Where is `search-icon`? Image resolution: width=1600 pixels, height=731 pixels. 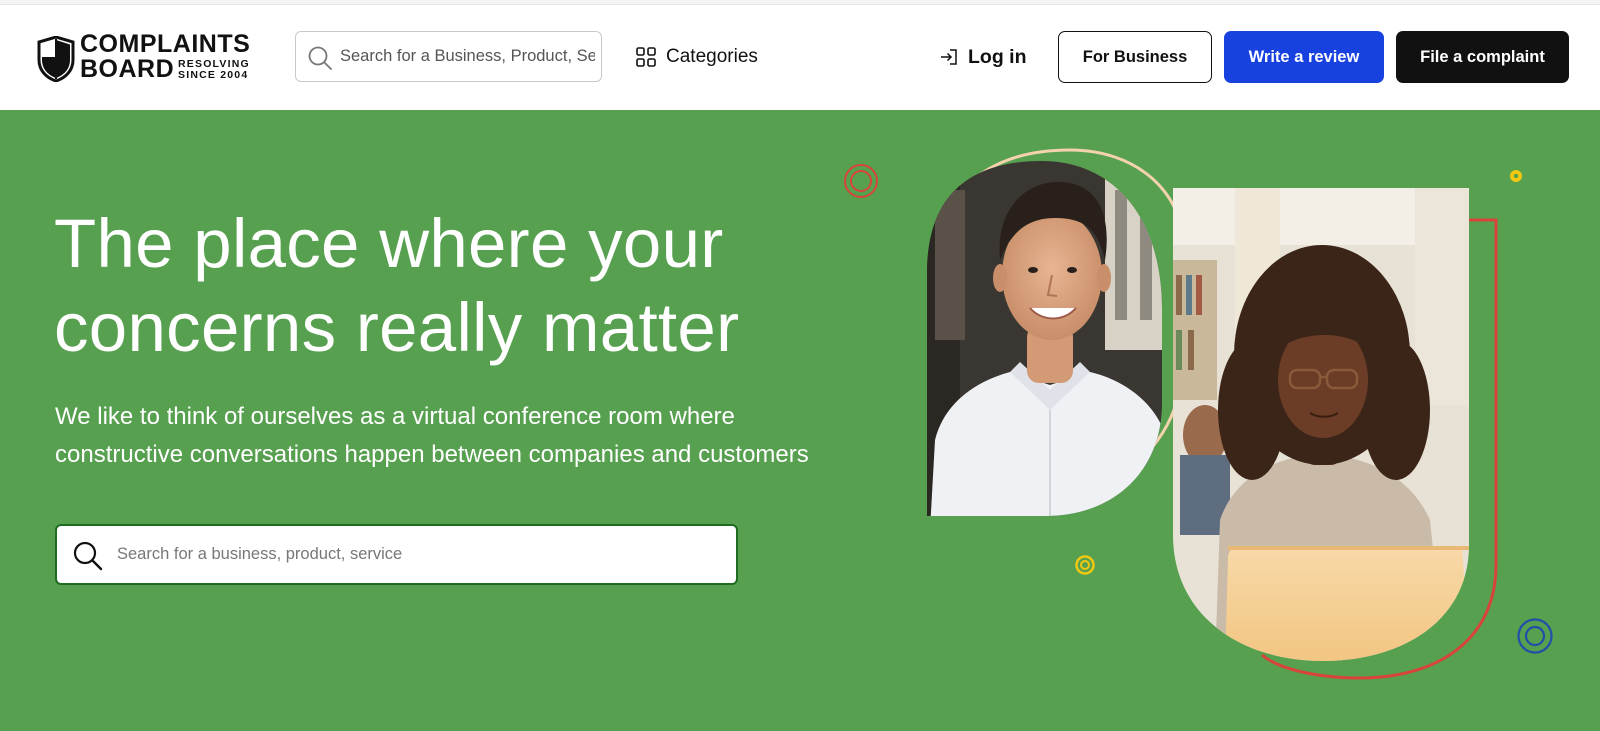 search-icon is located at coordinates (320, 58).